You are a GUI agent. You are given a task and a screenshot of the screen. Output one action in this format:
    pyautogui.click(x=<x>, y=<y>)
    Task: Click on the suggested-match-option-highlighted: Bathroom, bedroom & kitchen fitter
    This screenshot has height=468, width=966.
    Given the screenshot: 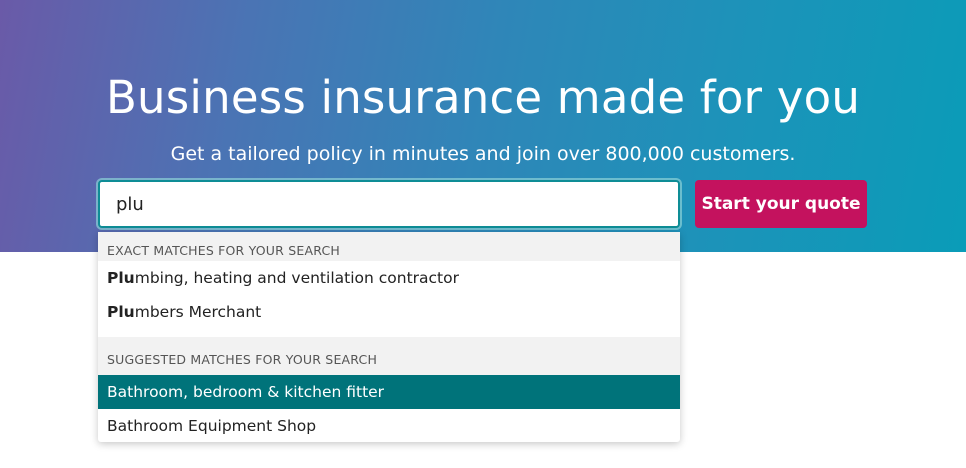 What is the action you would take?
    pyautogui.click(x=389, y=392)
    